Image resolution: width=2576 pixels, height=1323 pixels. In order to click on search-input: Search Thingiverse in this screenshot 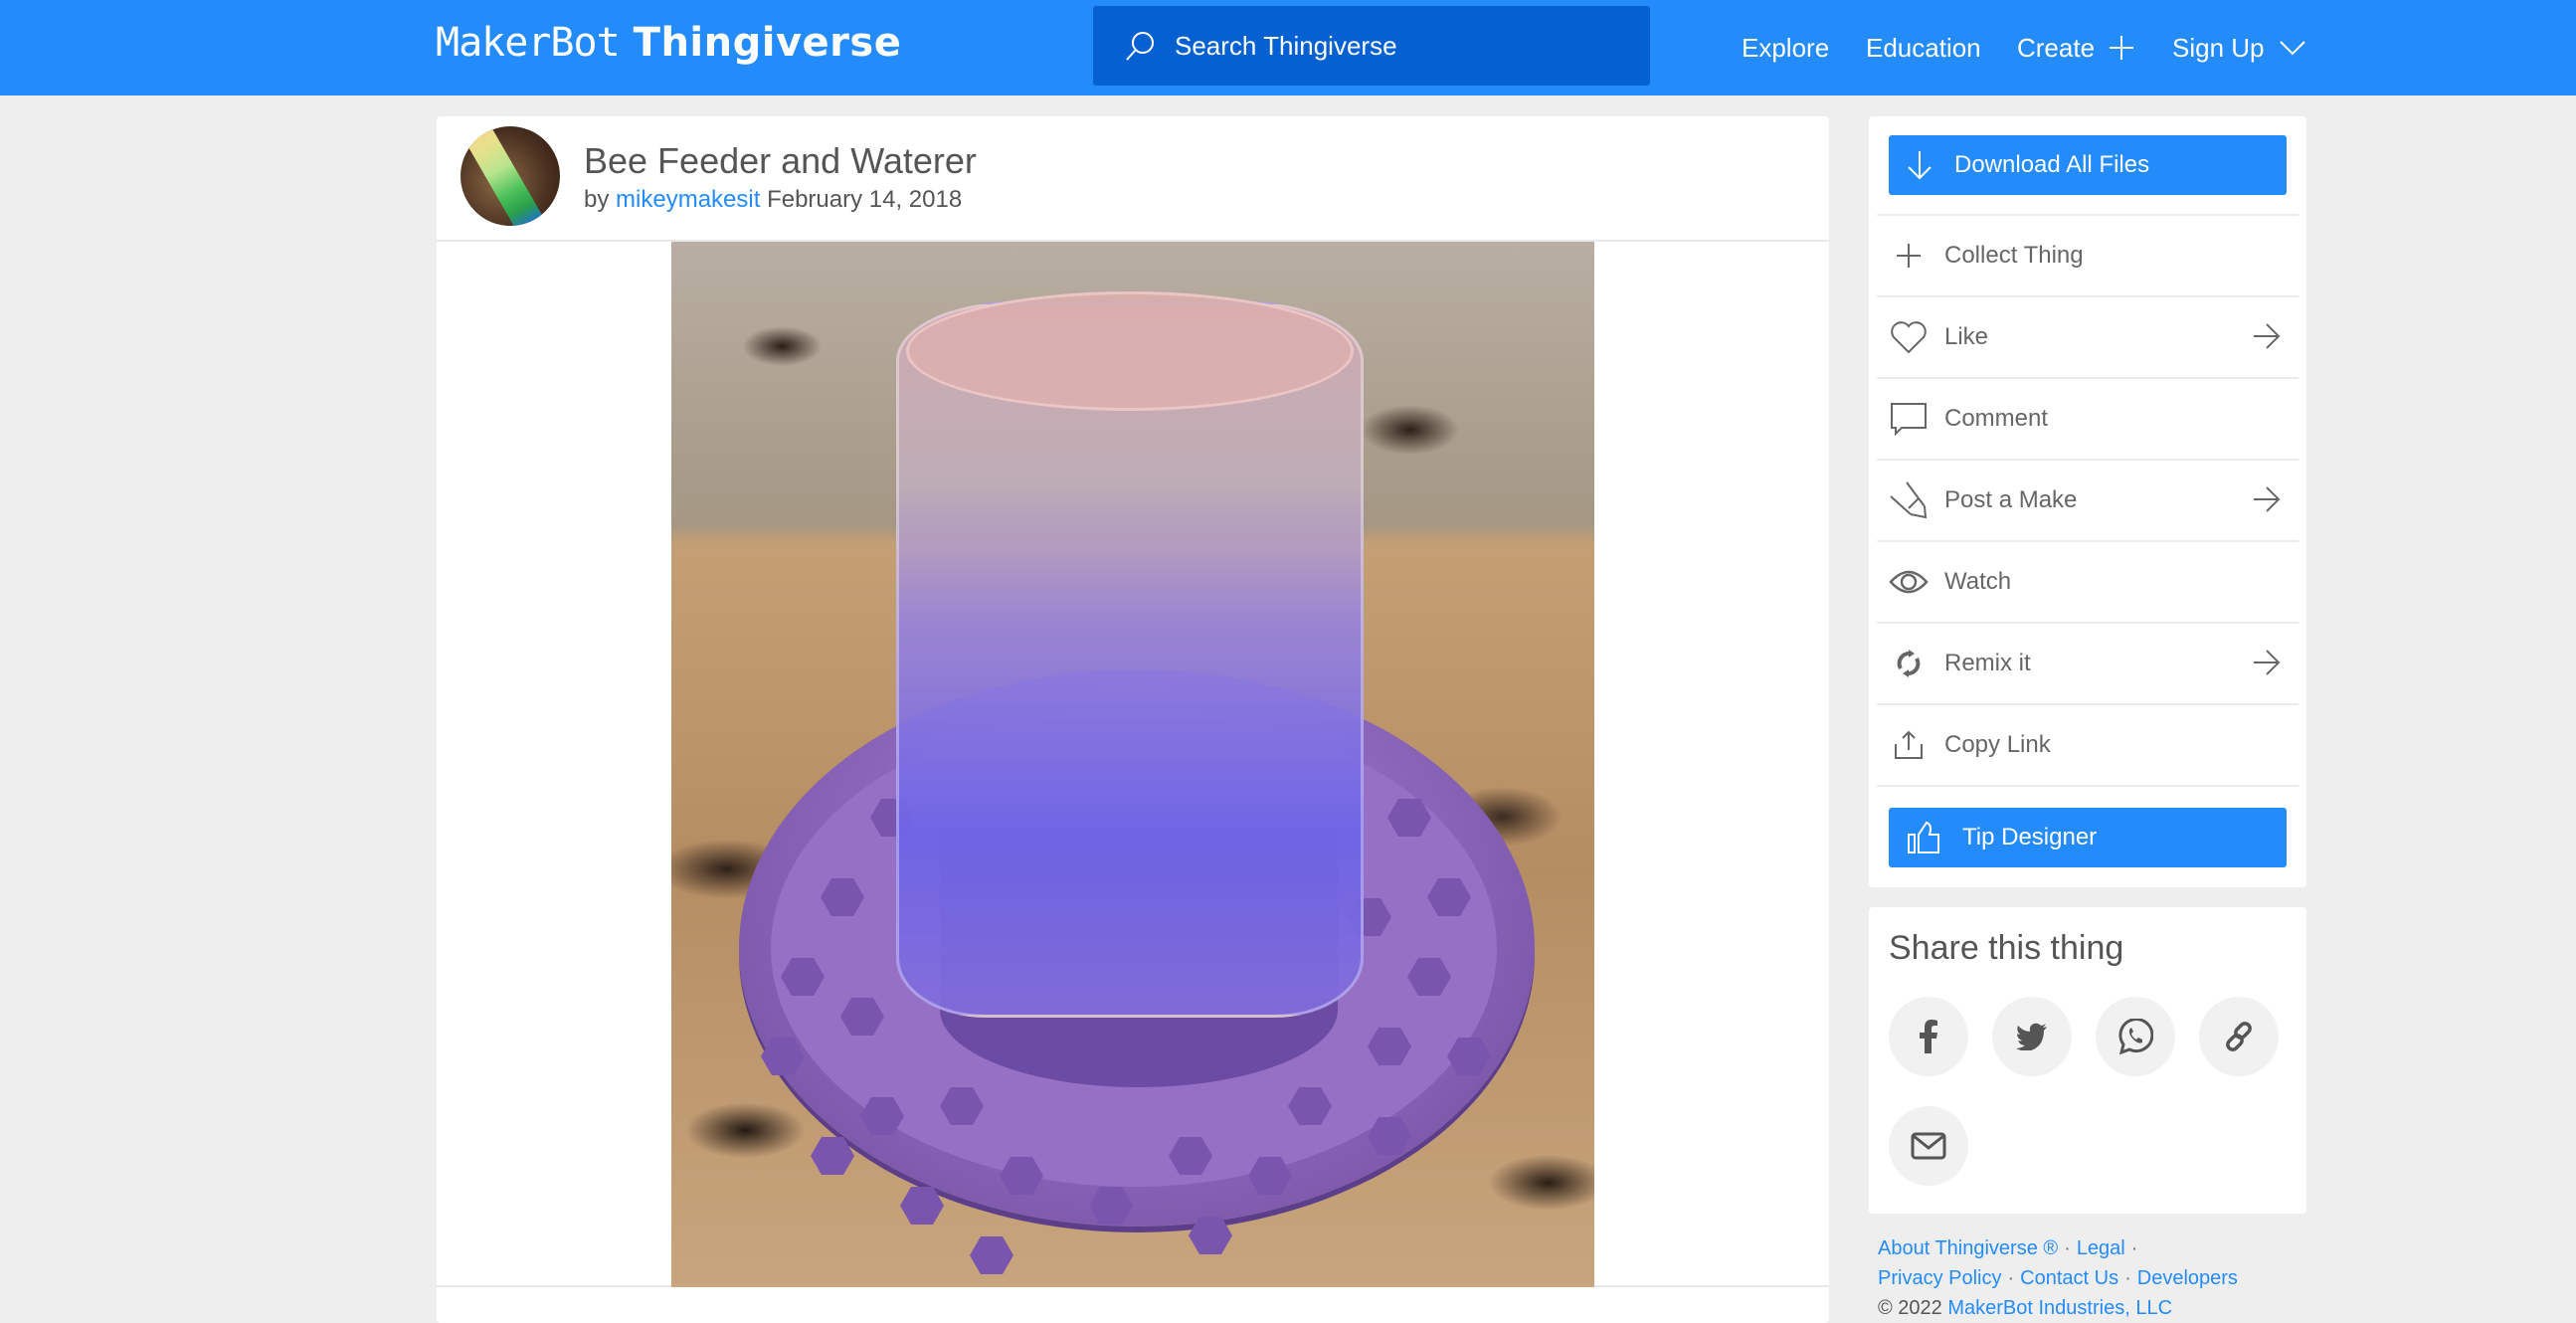, I will do `click(1371, 46)`.